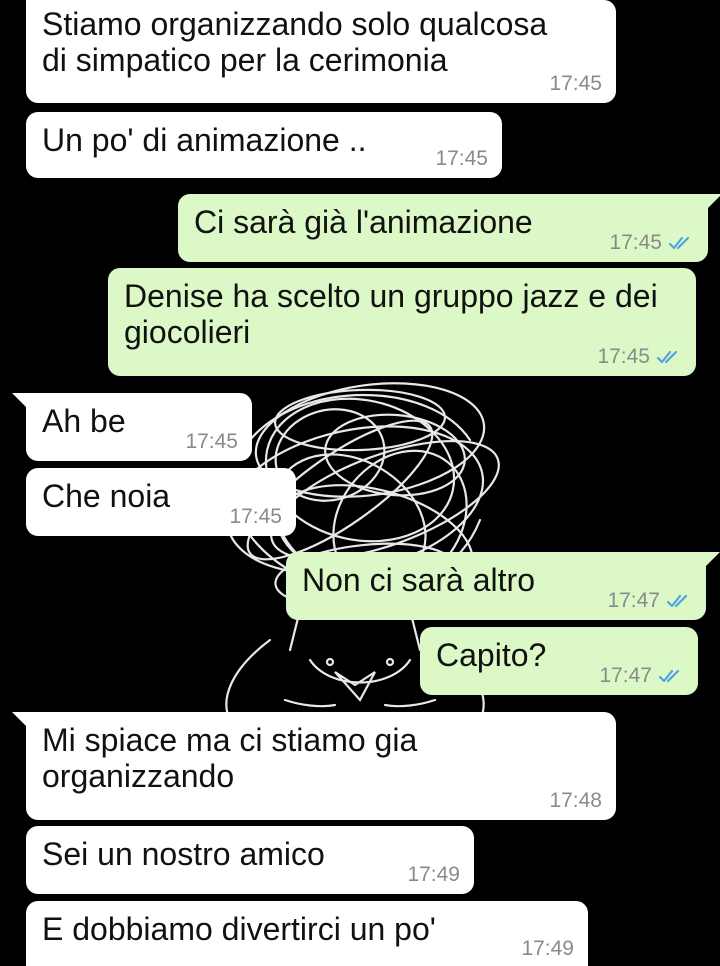 The image size is (720, 966). I want to click on message-text: Sei un nostro amico, so click(183, 854).